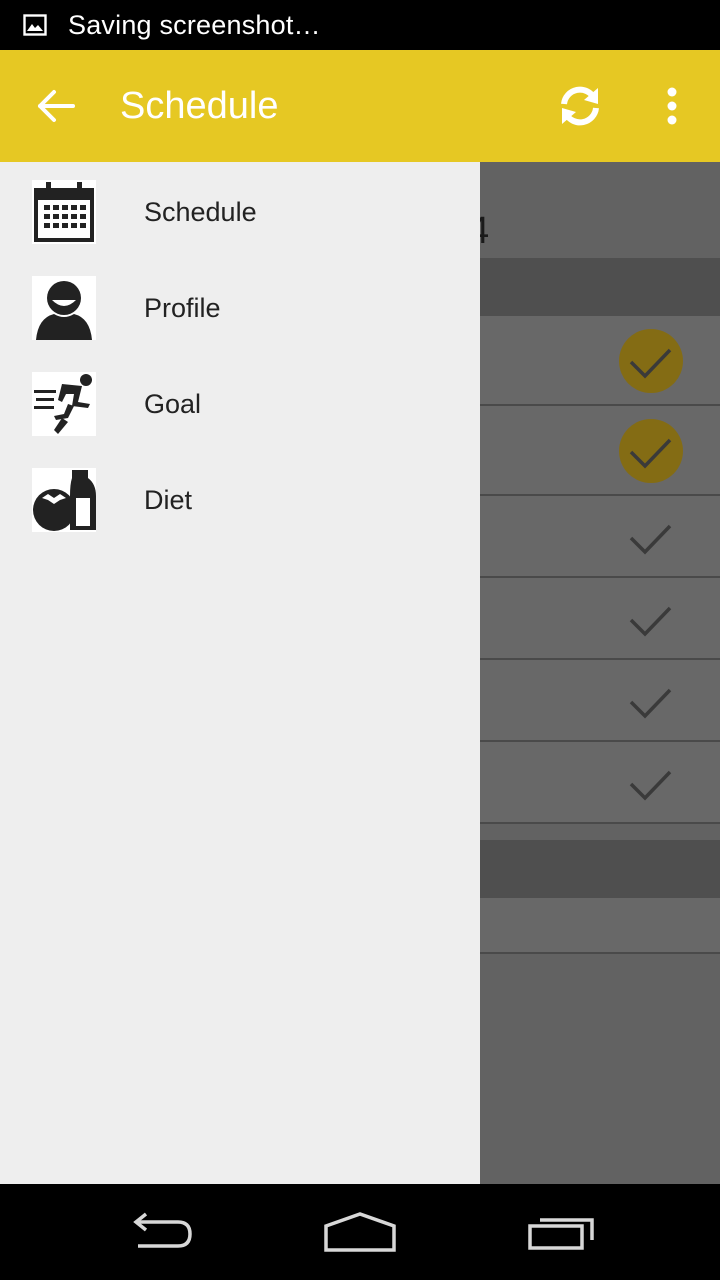  Describe the element at coordinates (64, 404) in the screenshot. I see `runner-icon` at that location.